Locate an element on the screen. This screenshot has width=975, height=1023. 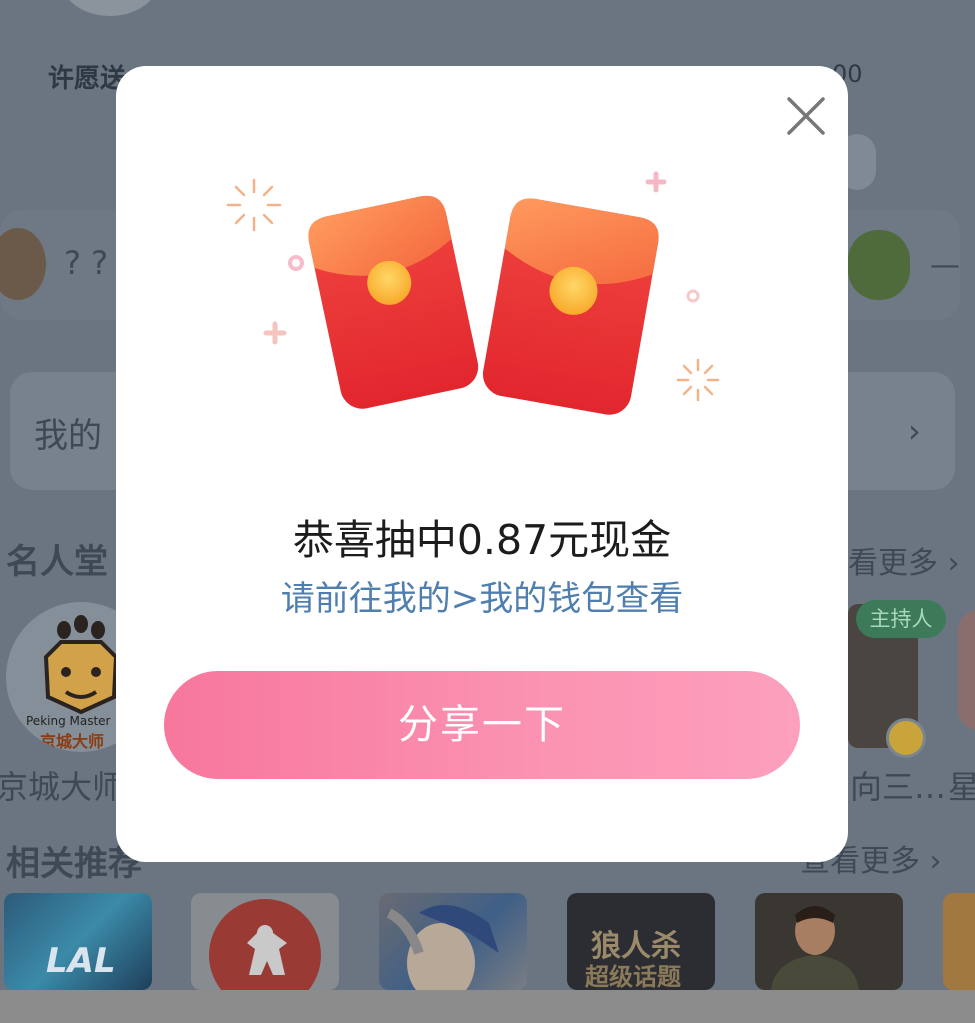
thumb-meeple is located at coordinates (265, 941).